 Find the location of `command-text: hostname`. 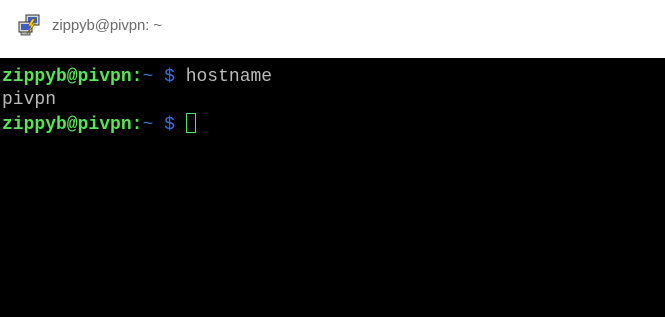

command-text: hostname is located at coordinates (229, 77).